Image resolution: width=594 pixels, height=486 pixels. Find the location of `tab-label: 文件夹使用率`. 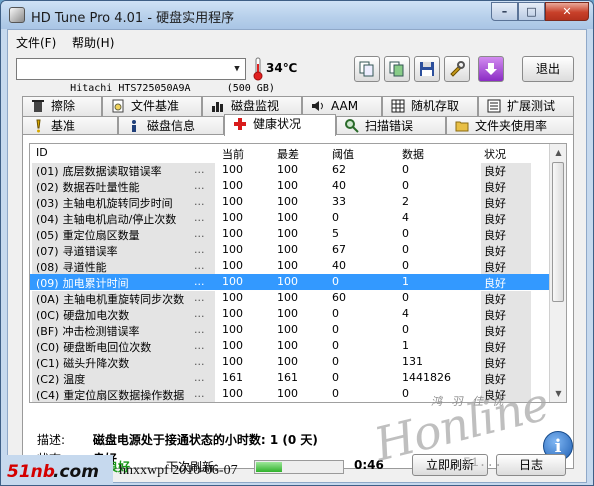

tab-label: 文件夹使用率 is located at coordinates (511, 126).